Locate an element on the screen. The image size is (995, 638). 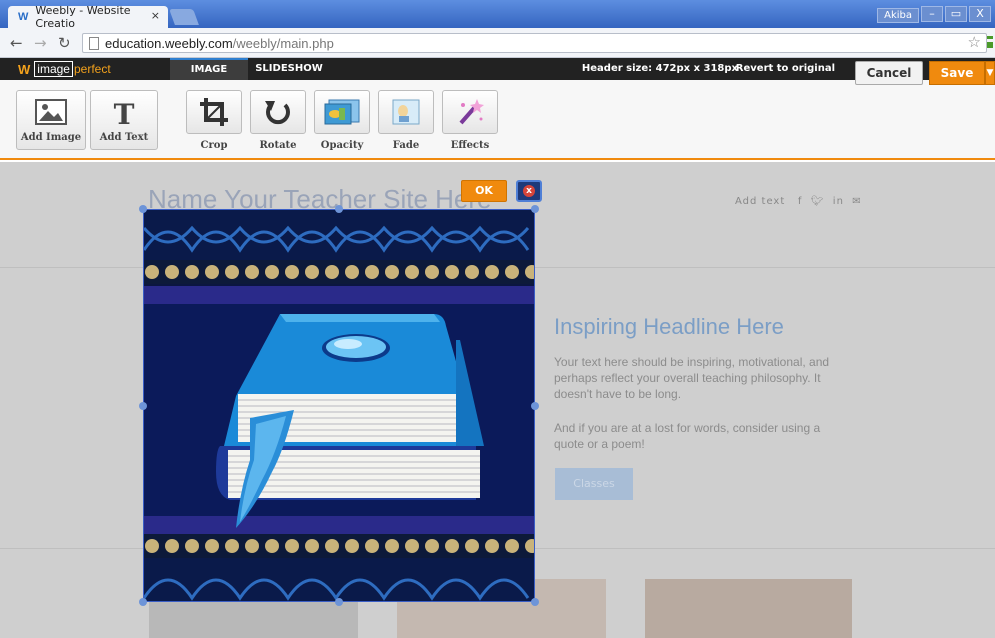
weebly-favicon-icon: W is located at coordinates (23, 17).